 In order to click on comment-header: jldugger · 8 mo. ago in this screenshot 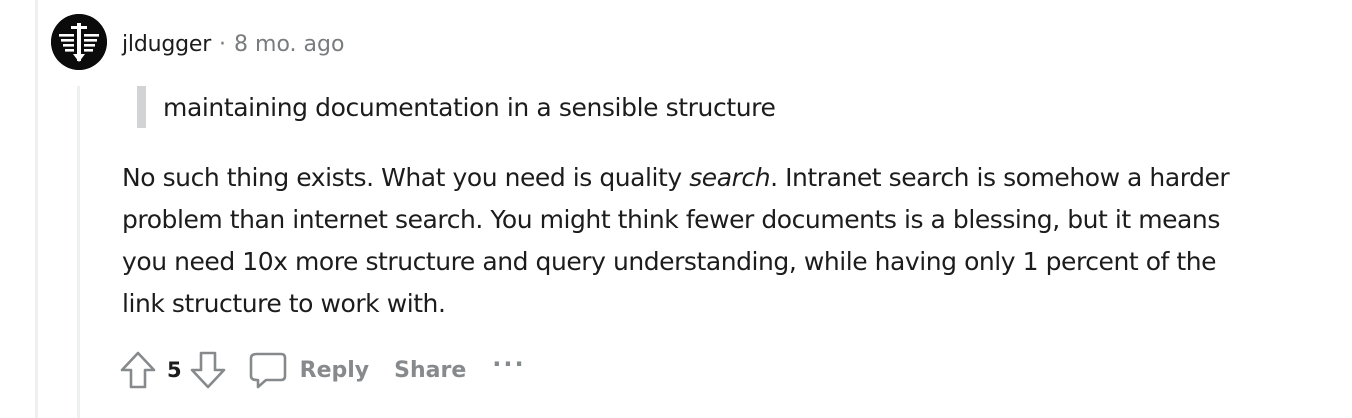, I will do `click(233, 44)`.